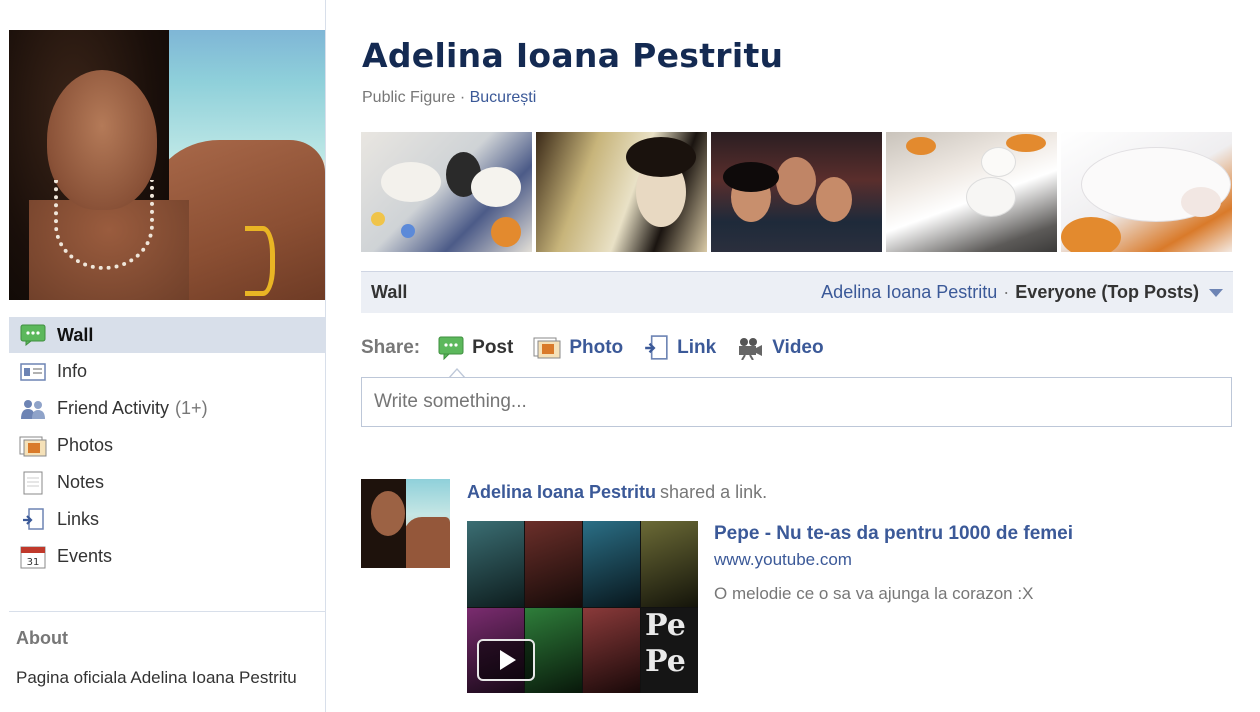 The height and width of the screenshot is (712, 1260). What do you see at coordinates (156, 677) in the screenshot?
I see `about-text: Pagina oficiala Adelina Ioana Pestritu` at bounding box center [156, 677].